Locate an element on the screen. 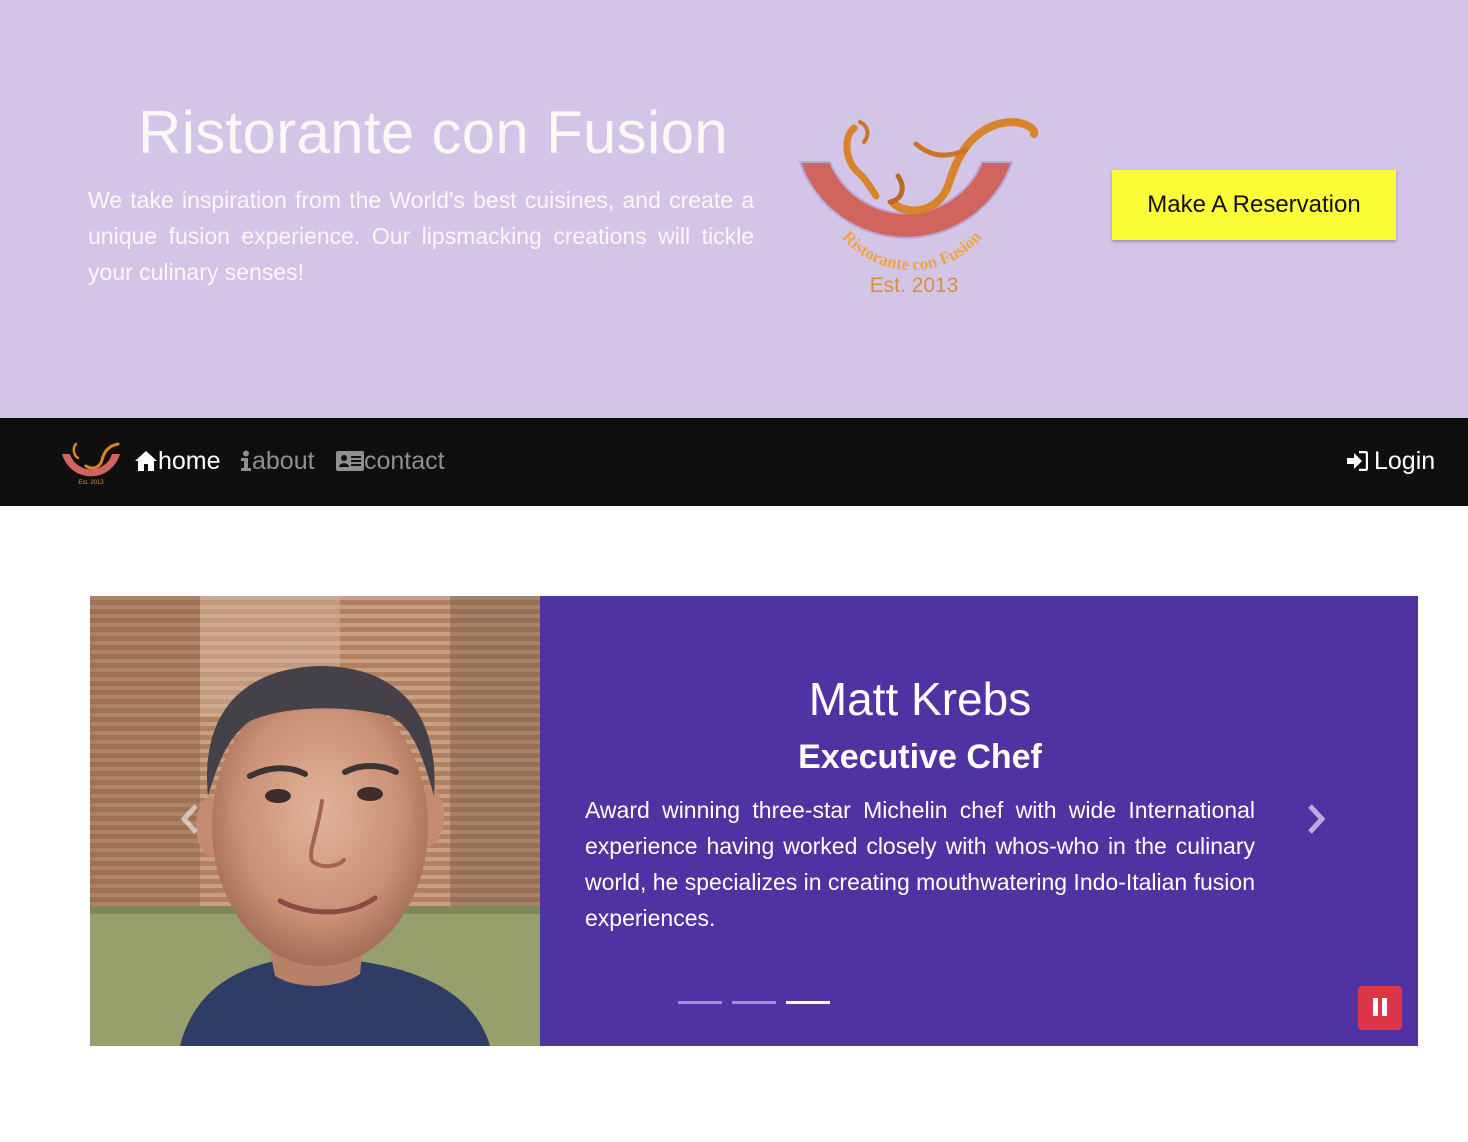 The width and height of the screenshot is (1468, 1142). nav-item-label: home is located at coordinates (189, 460).